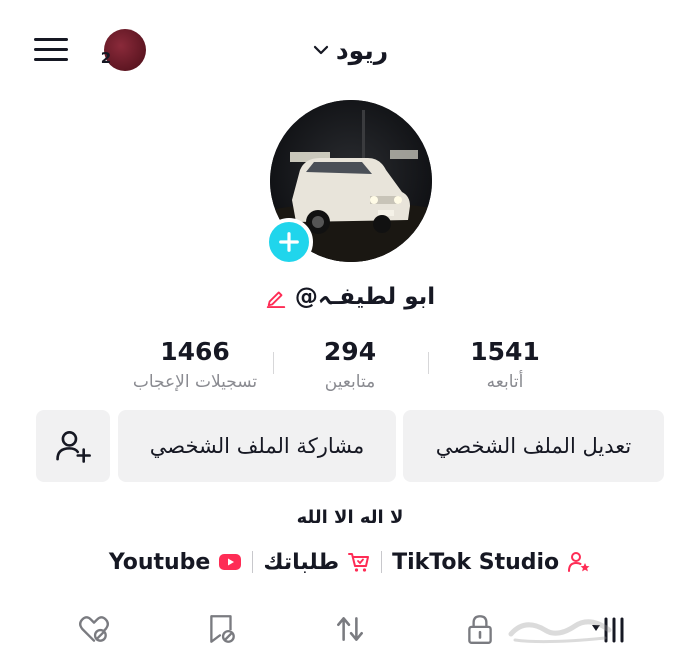  I want to click on handle-row: @ابو لطيفـہ, so click(350, 297).